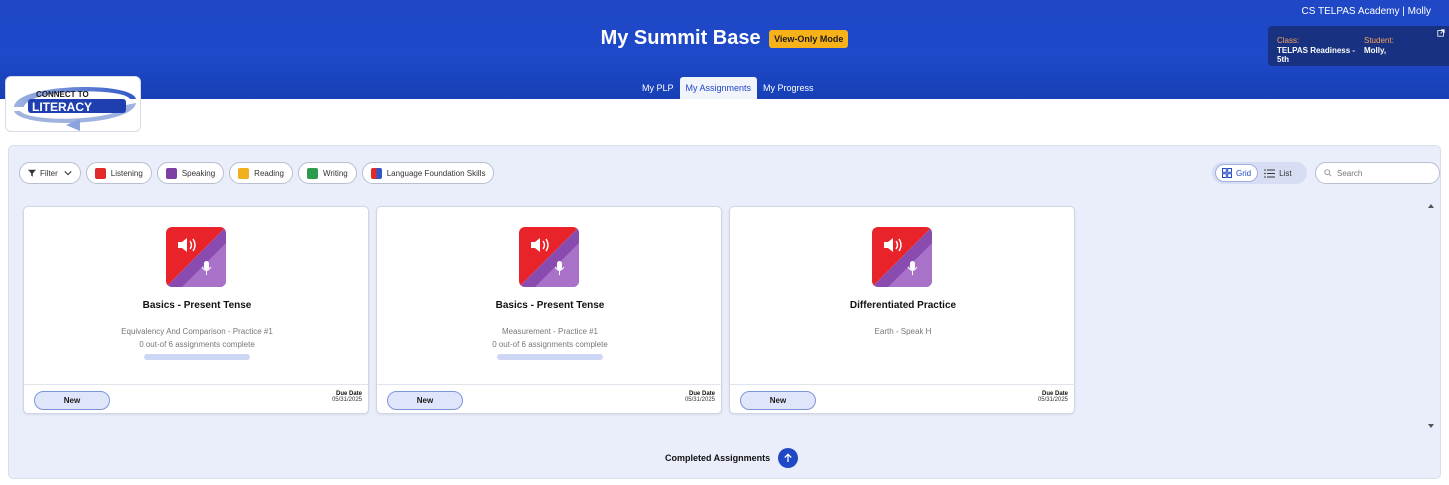  Describe the element at coordinates (62, 94) in the screenshot. I see `logo-line1: CONNECT TO` at that location.